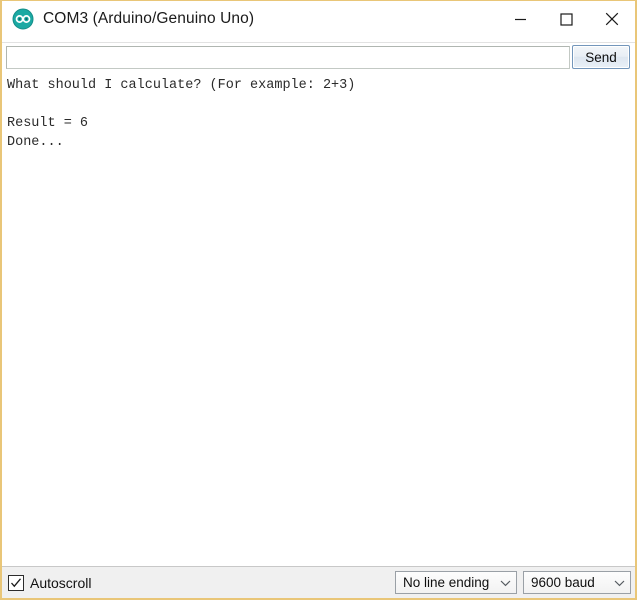 The image size is (637, 600). Describe the element at coordinates (563, 582) in the screenshot. I see `baud-rate-value: 9600 baud` at that location.